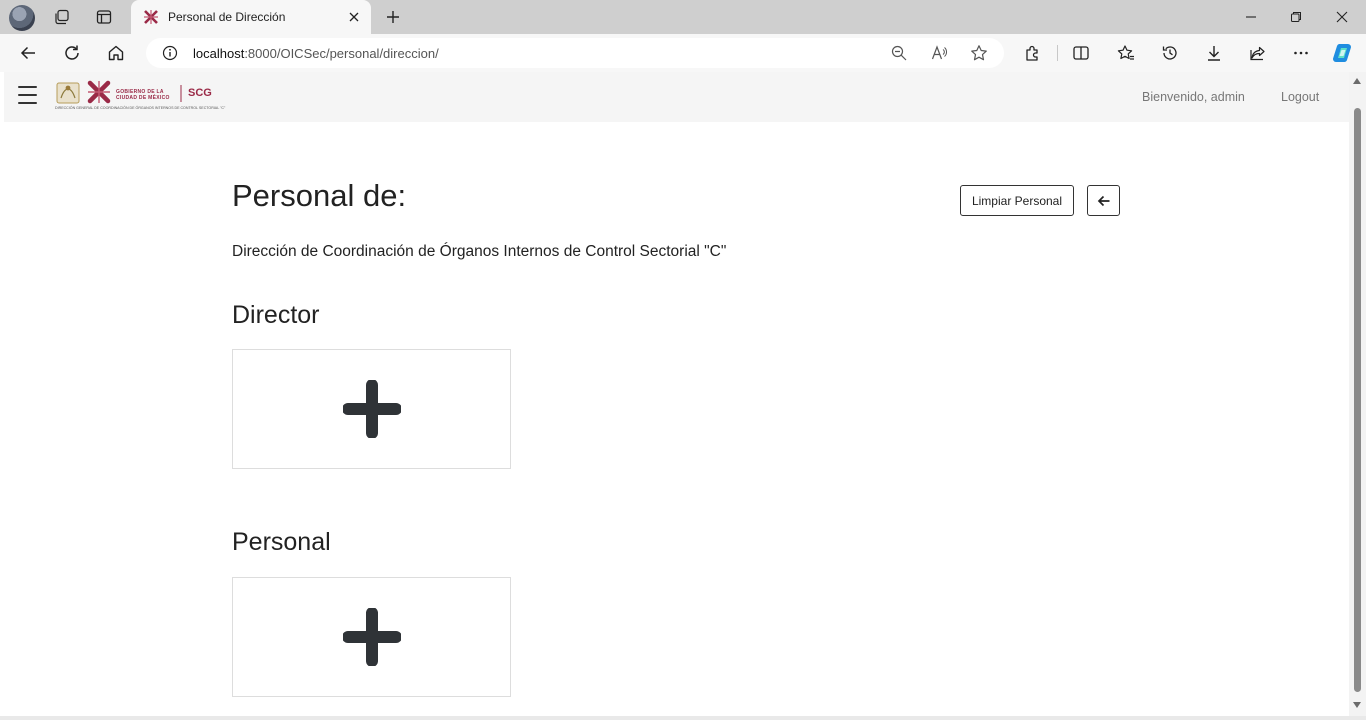 Image resolution: width=1366 pixels, height=720 pixels. I want to click on tab-favicon-icon, so click(151, 17).